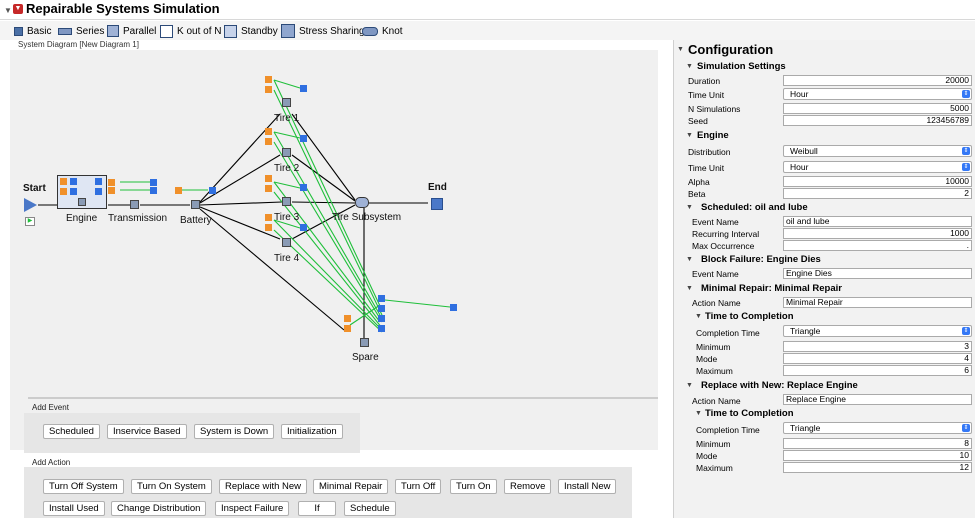 Image resolution: width=975 pixels, height=518 pixels. I want to click on engine-time-unit-value: Hour, so click(799, 167).